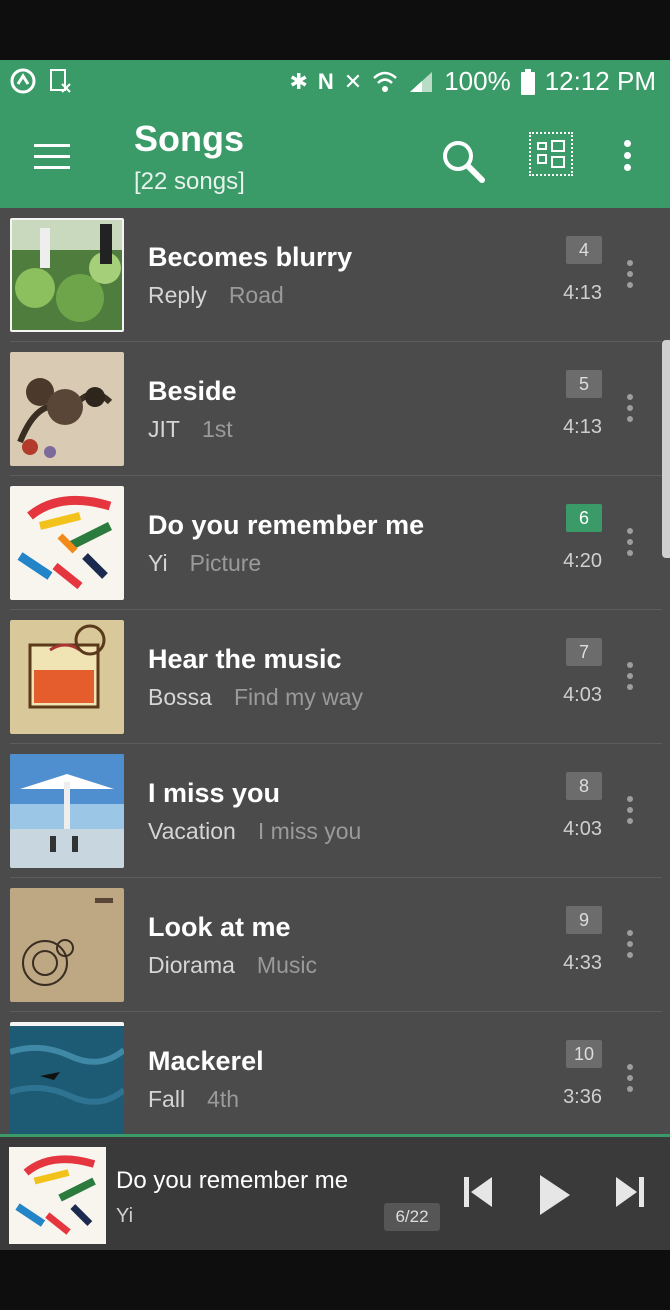  I want to click on song-title: Look at me, so click(219, 927).